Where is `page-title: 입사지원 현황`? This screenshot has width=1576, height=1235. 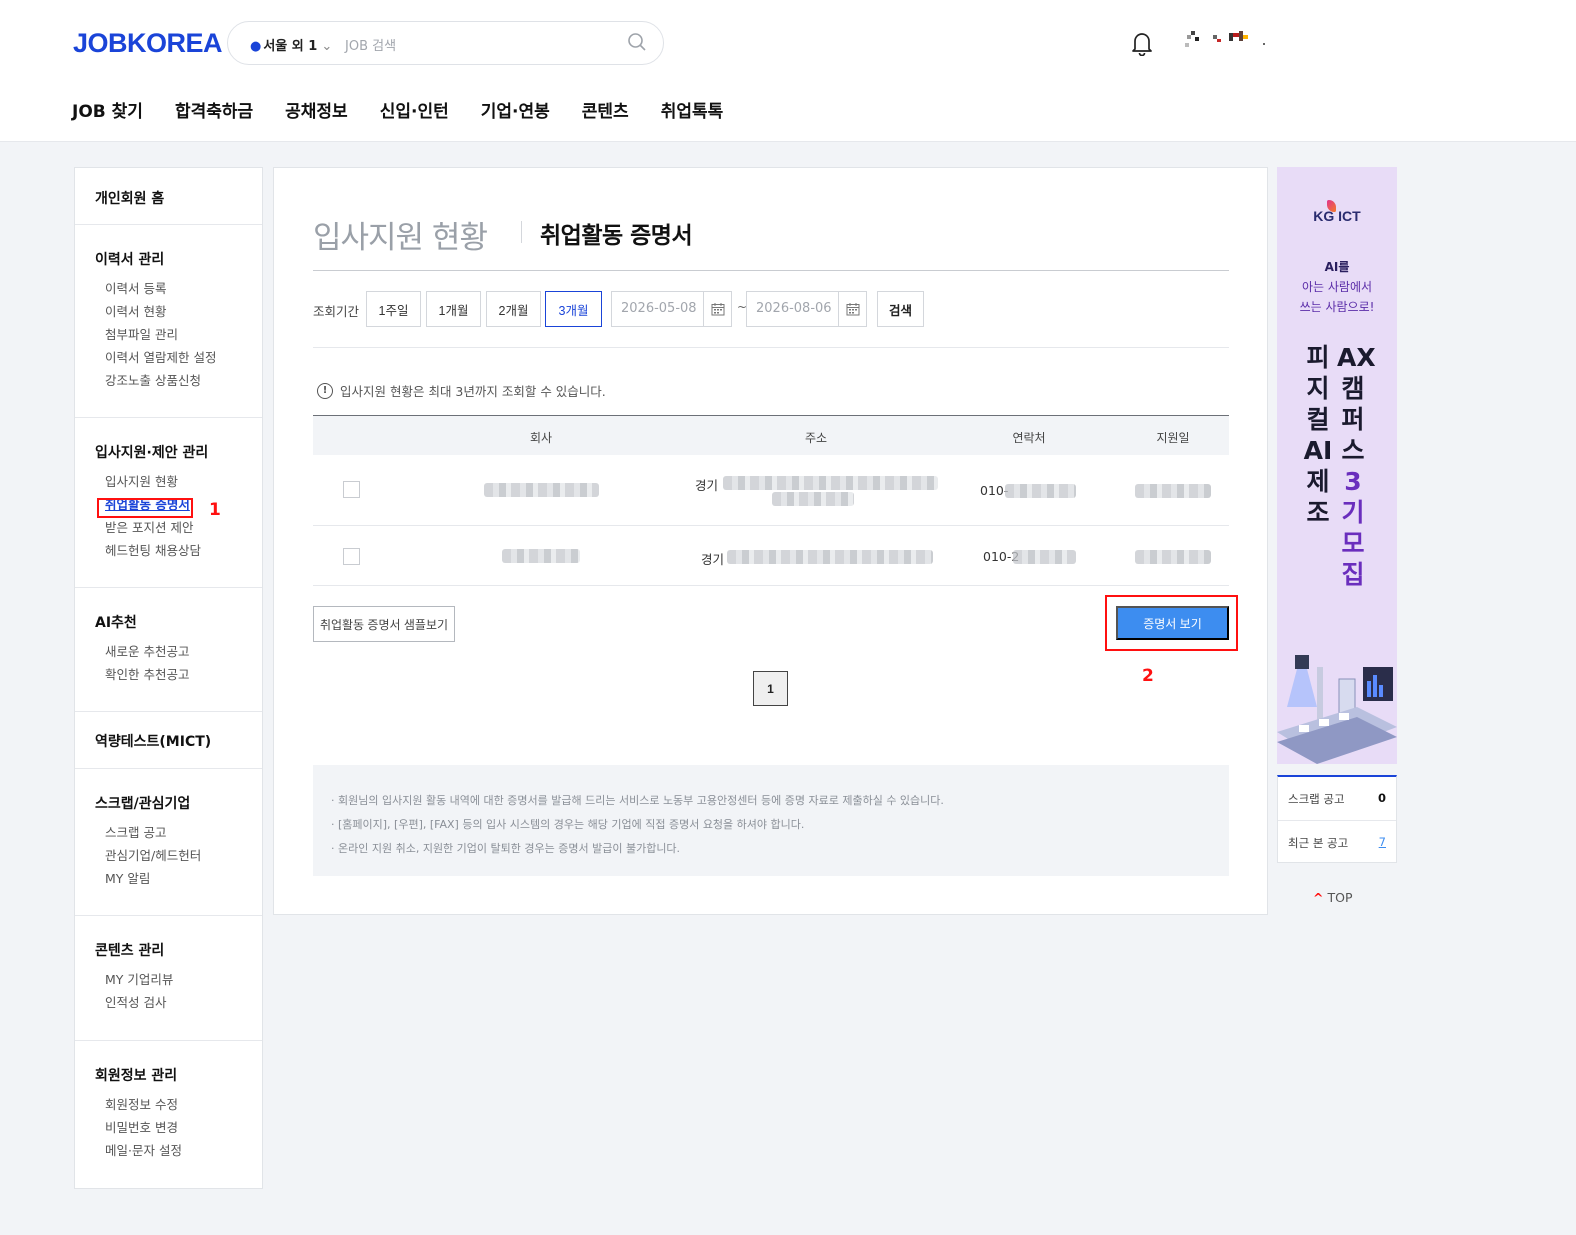
page-title: 입사지원 현황 is located at coordinates (400, 238).